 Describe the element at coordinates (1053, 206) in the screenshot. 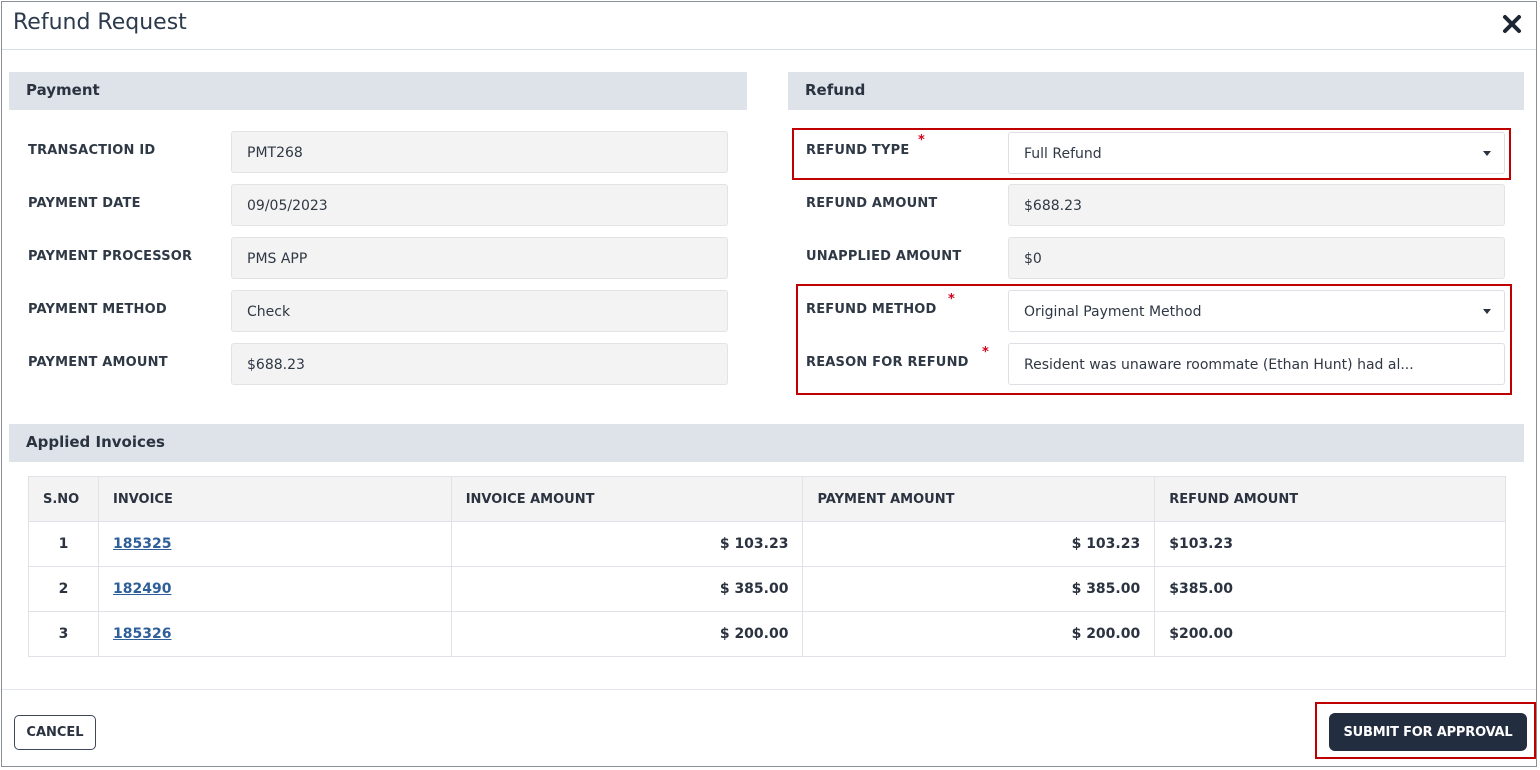

I see `refund-amount-value: $688.23` at that location.